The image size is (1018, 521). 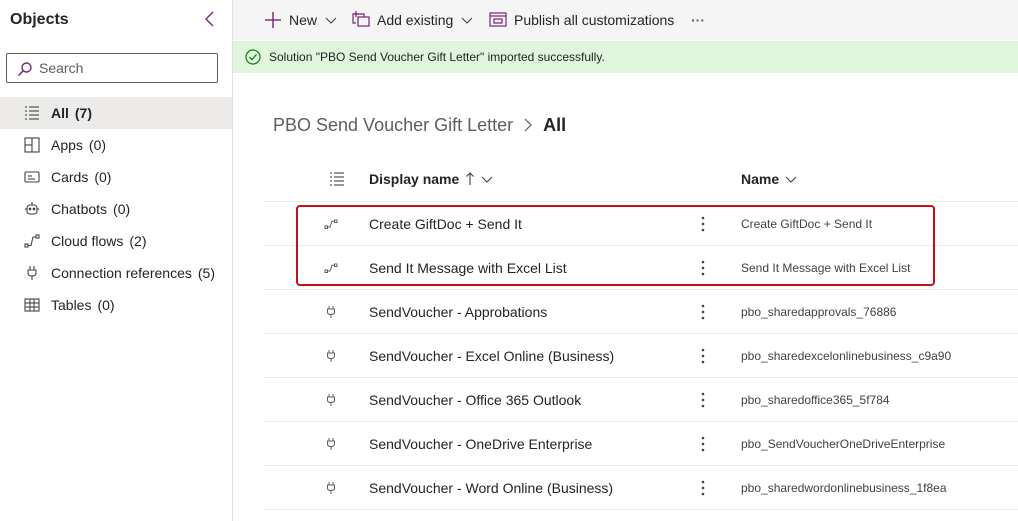 I want to click on sidebar-item-label: Cloud flows, so click(x=87, y=241).